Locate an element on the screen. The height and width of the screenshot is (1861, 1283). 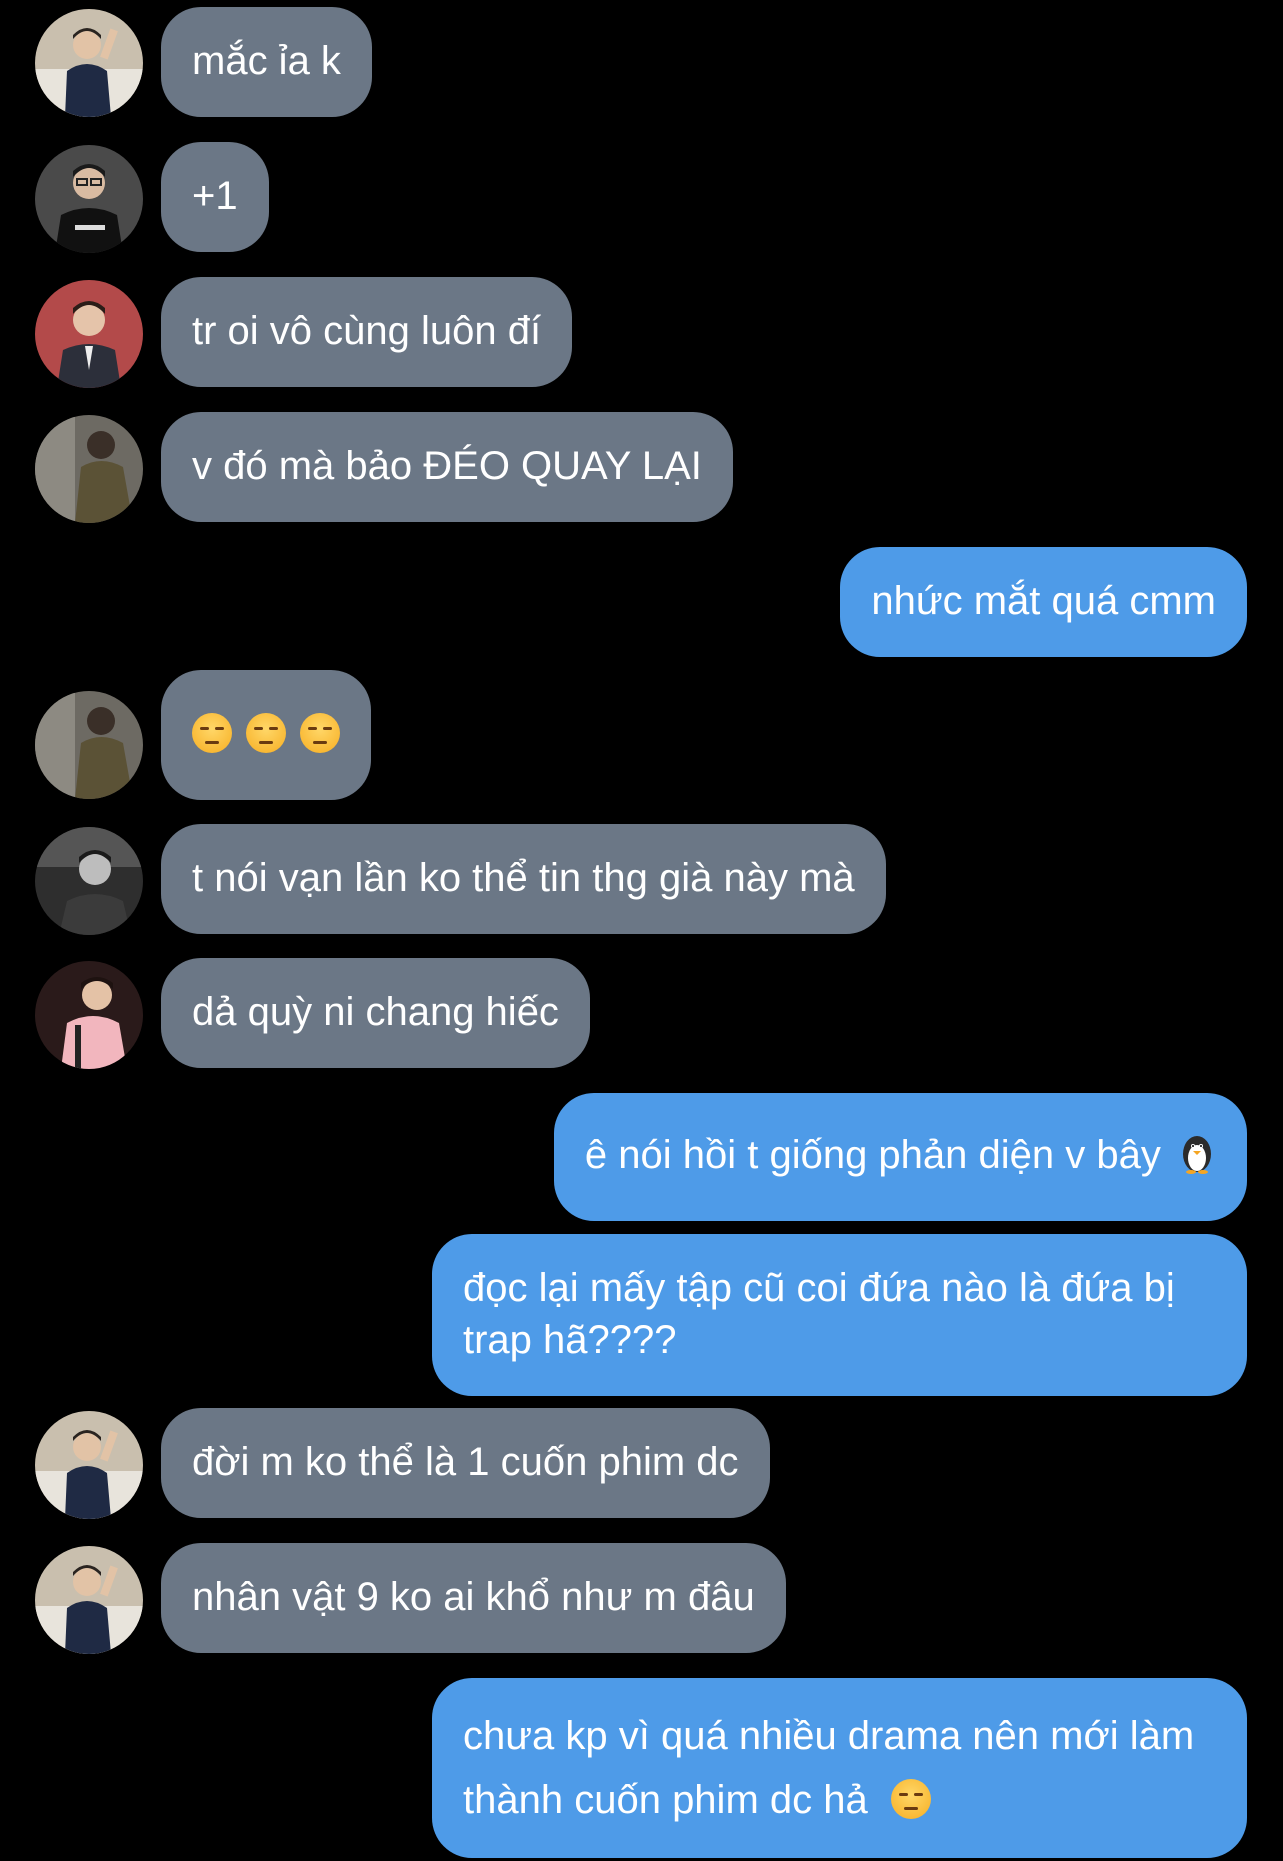
message-bubble-incoming: +1 is located at coordinates (215, 197).